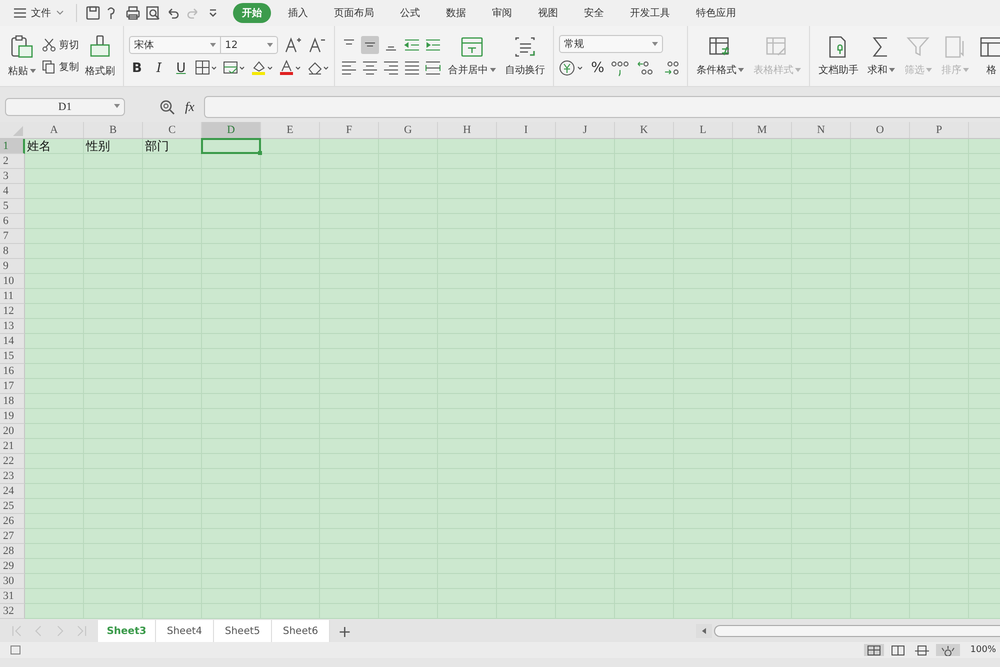  I want to click on menu-icon, so click(20, 13).